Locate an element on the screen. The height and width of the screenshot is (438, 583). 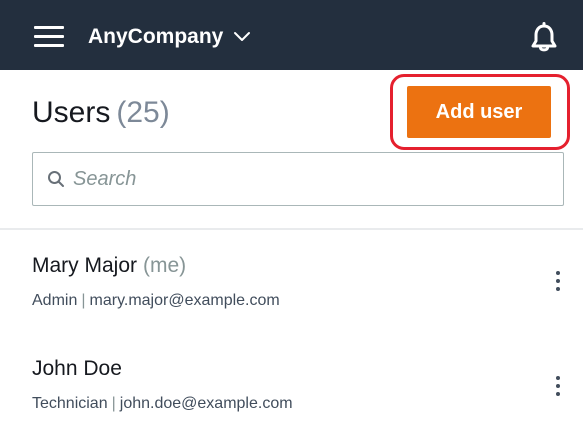
search-box is located at coordinates (298, 179).